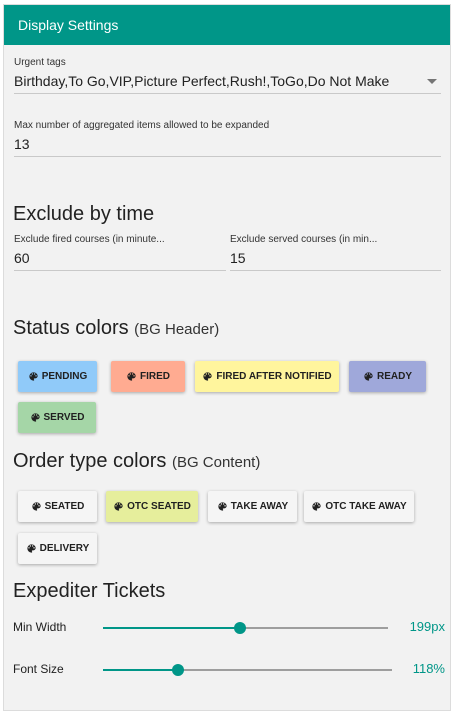  I want to click on chip-seated: SEATED, so click(57, 506).